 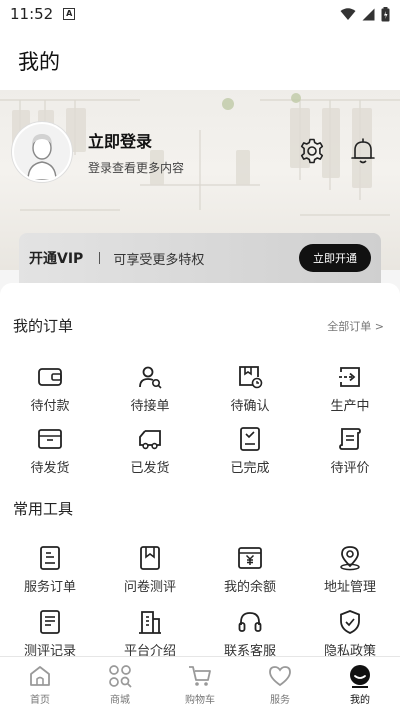 What do you see at coordinates (350, 622) in the screenshot?
I see `shield-icon` at bounding box center [350, 622].